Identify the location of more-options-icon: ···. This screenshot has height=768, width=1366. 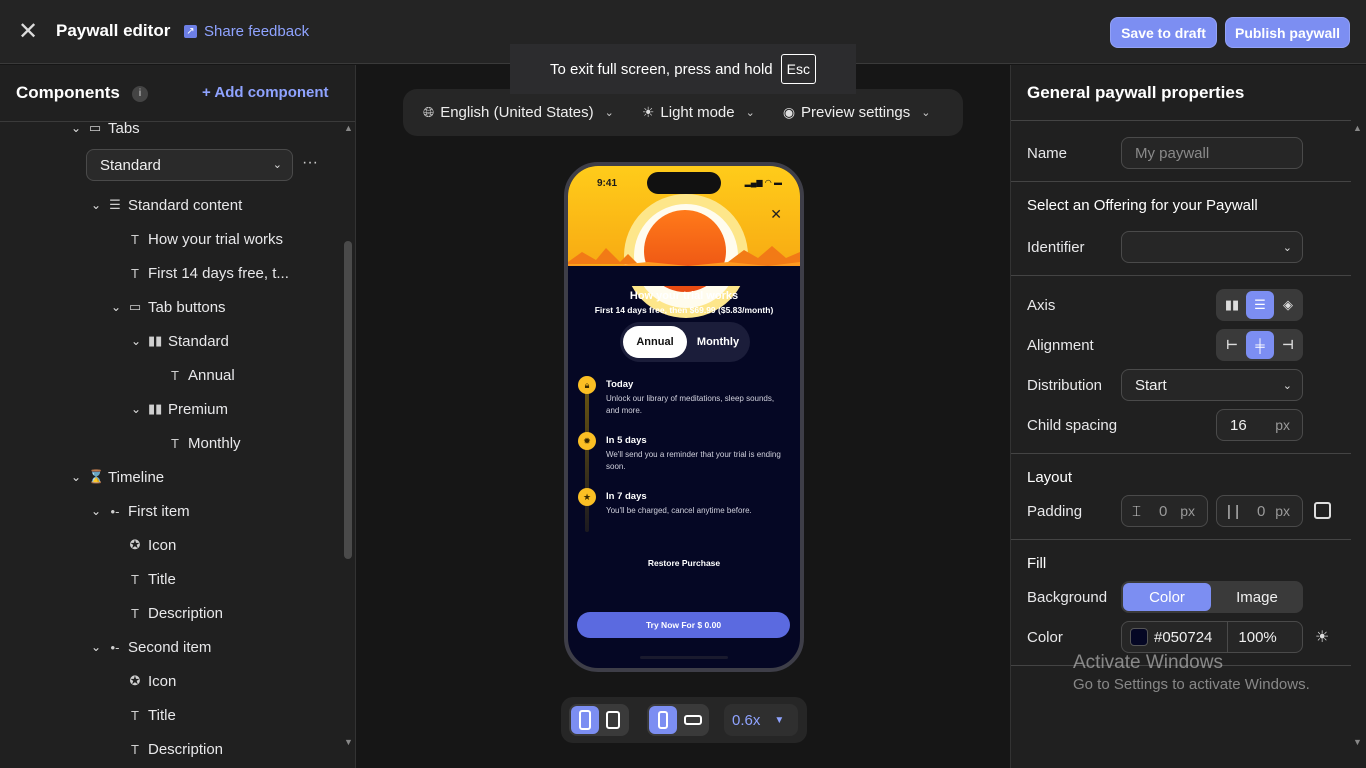
(310, 163).